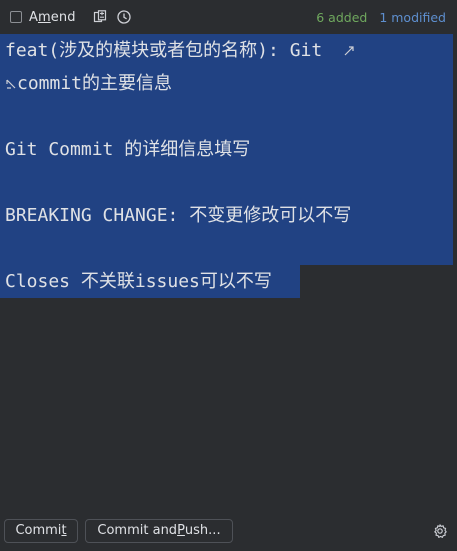 The height and width of the screenshot is (551, 457). I want to click on message-line-1: feat(涉及的模块或者包的名称): Git, so click(226, 50).